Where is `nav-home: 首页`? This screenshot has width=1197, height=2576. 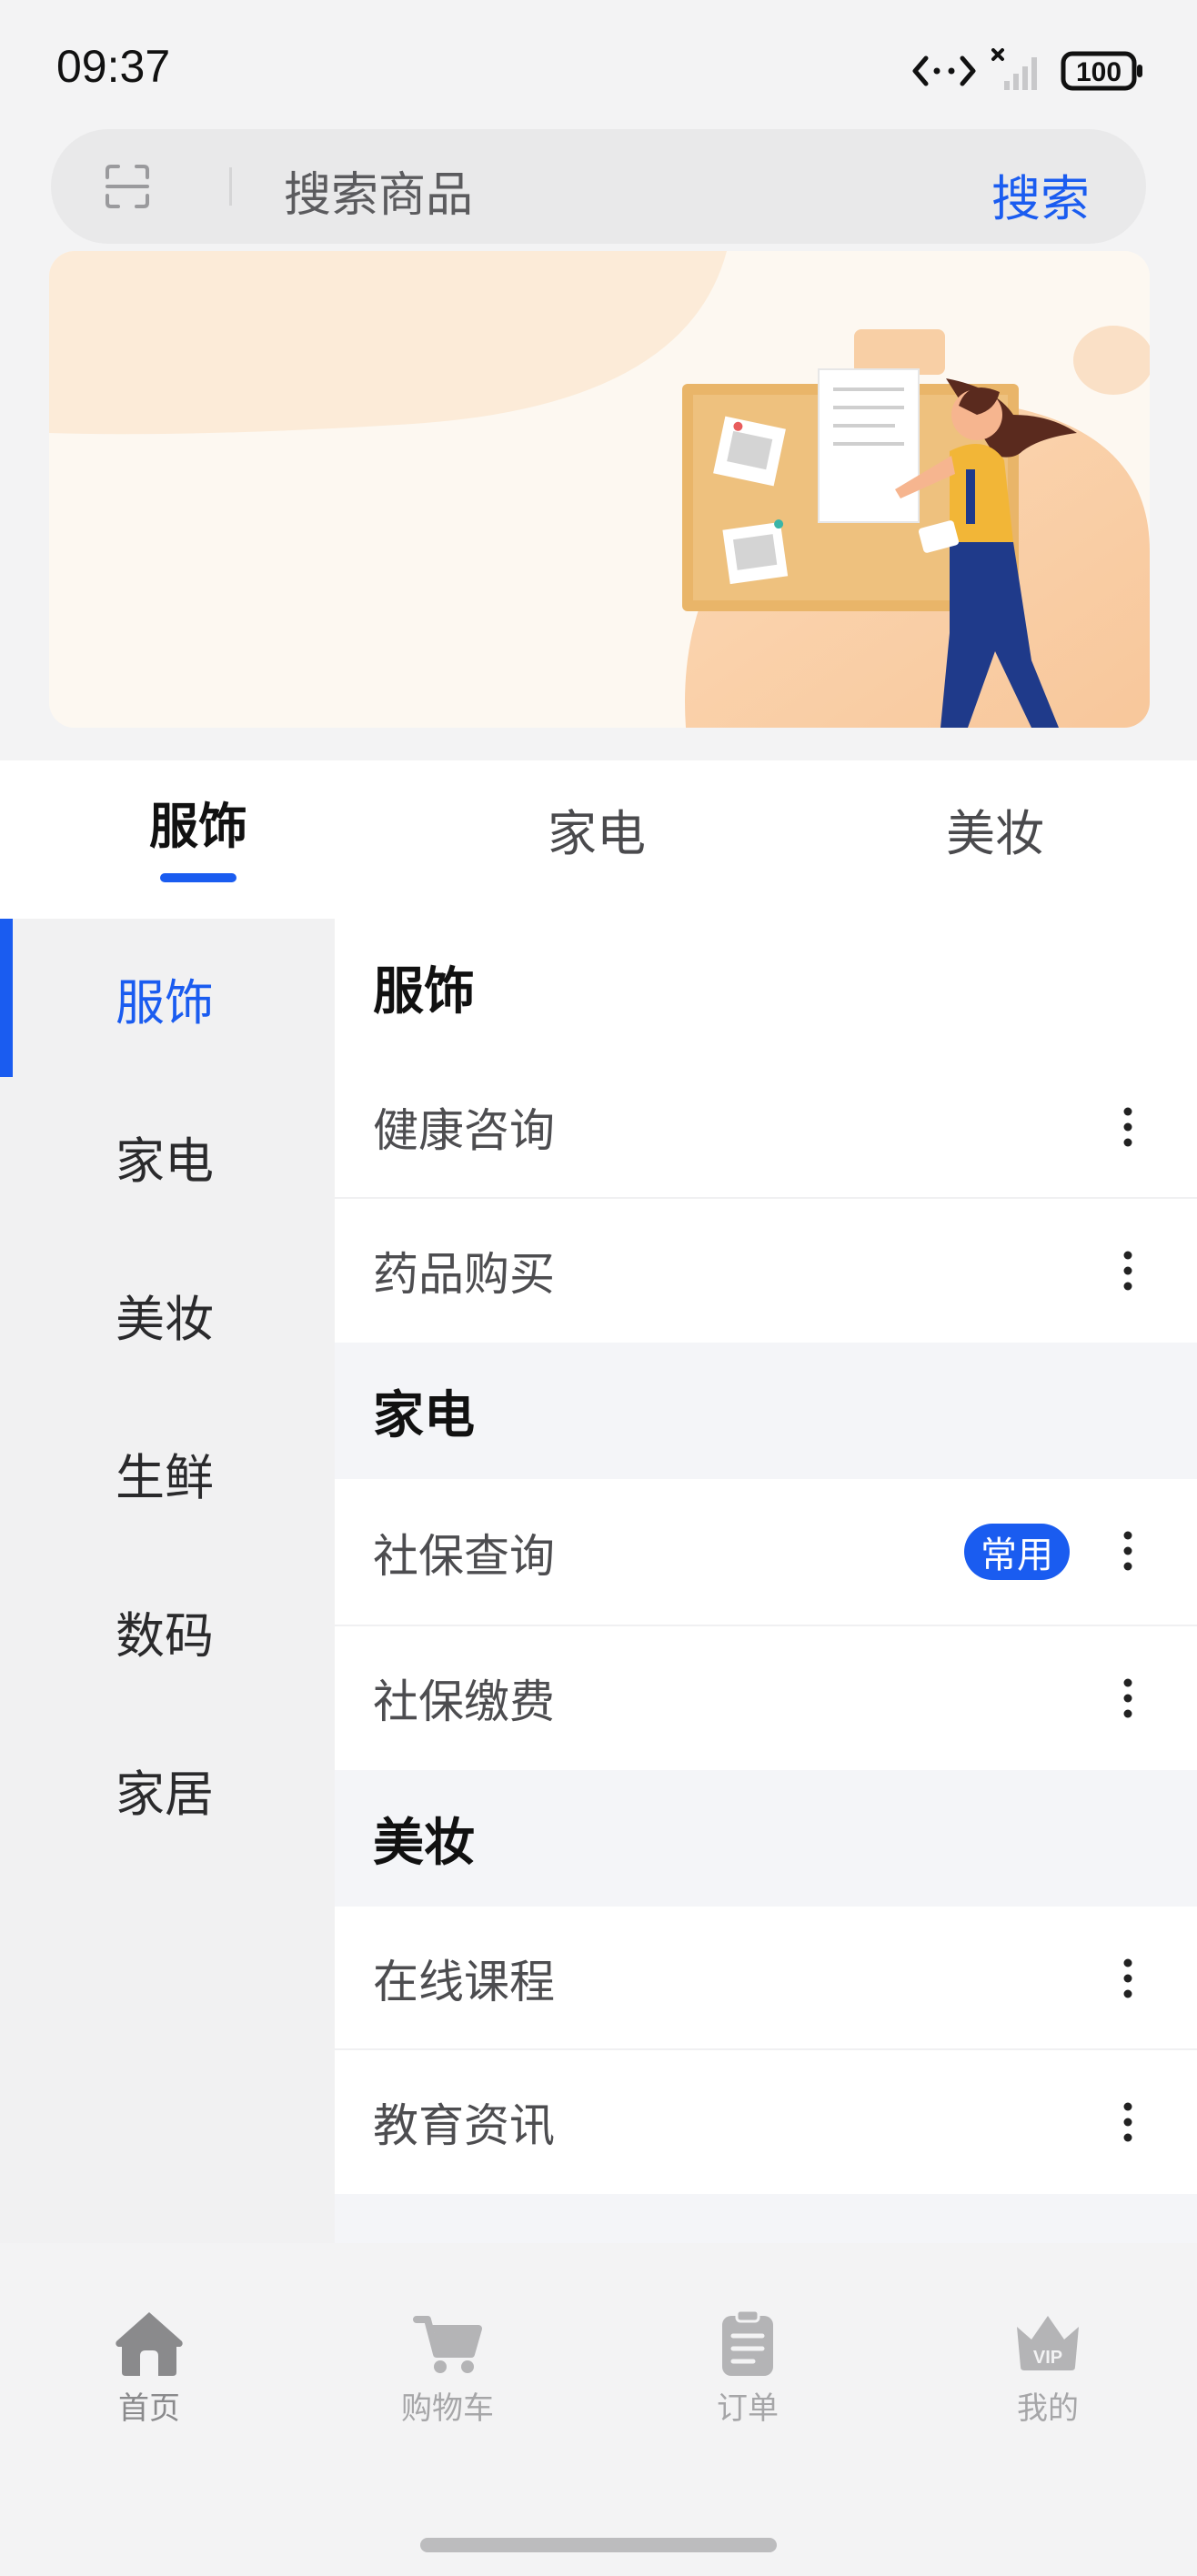 nav-home: 首页 is located at coordinates (149, 2368).